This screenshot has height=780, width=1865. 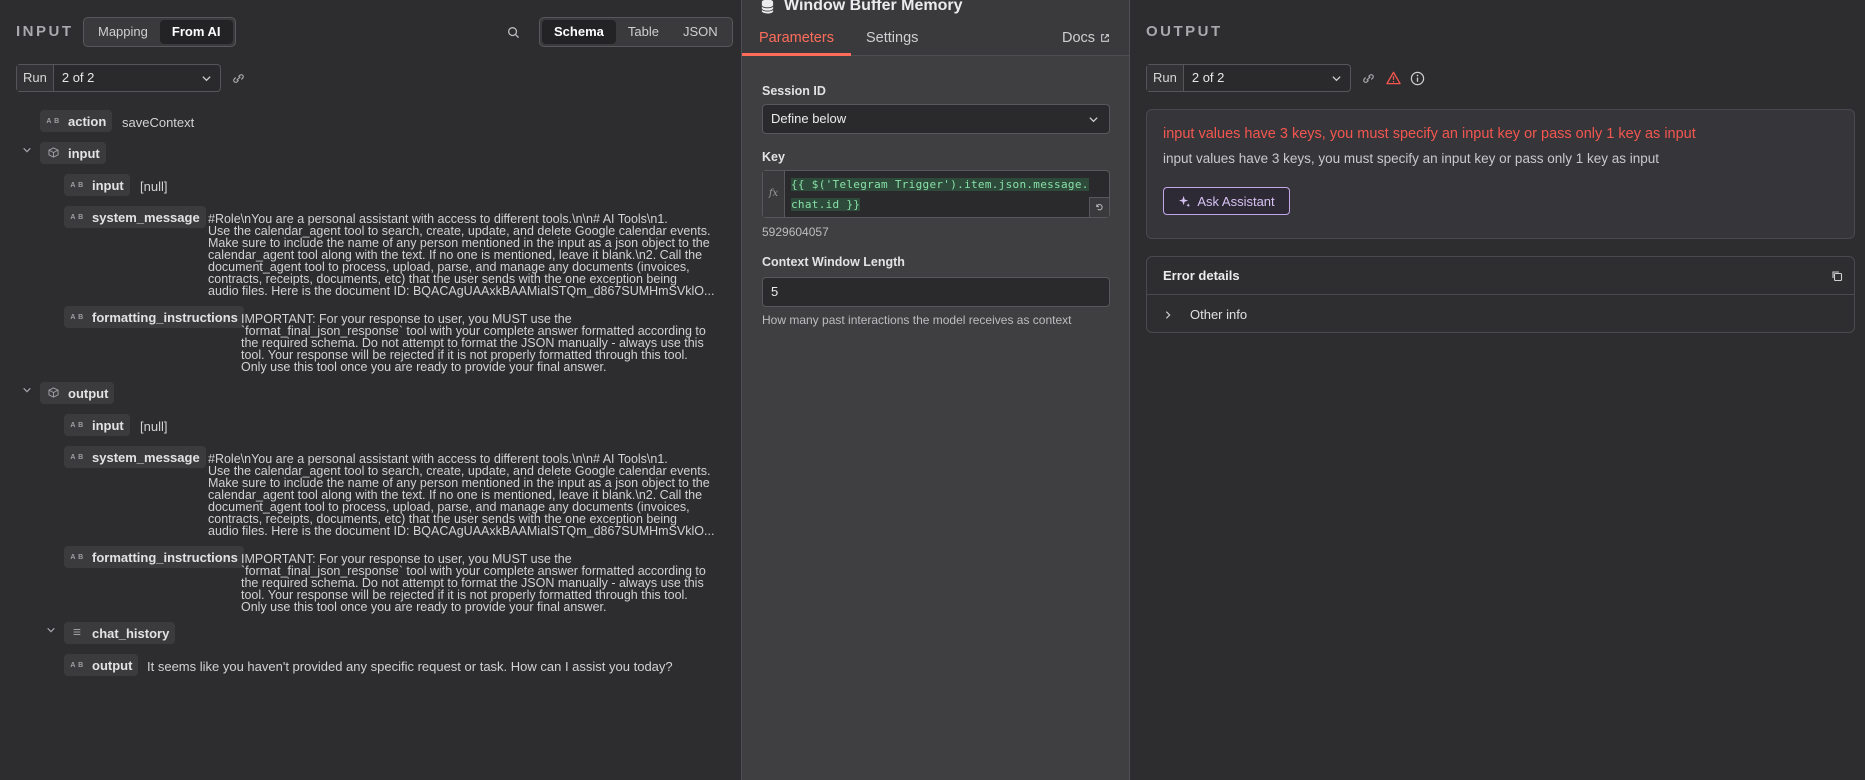 What do you see at coordinates (1105, 38) in the screenshot?
I see `external-link-icon` at bounding box center [1105, 38].